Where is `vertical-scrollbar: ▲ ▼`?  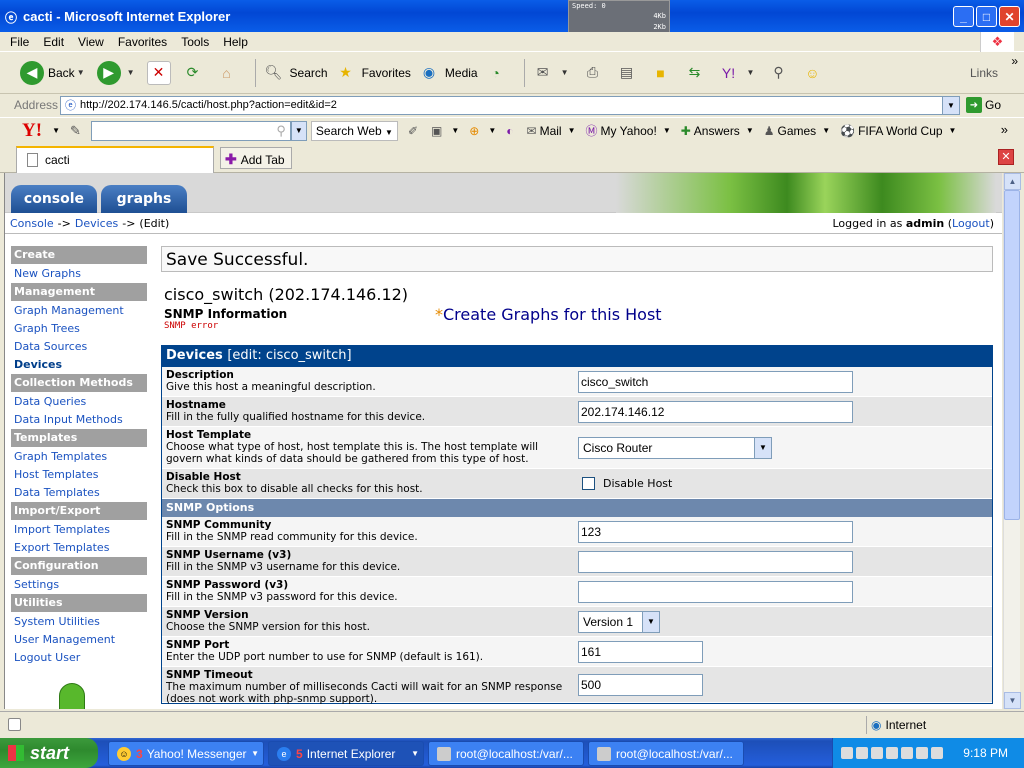 vertical-scrollbar: ▲ ▼ is located at coordinates (1012, 441).